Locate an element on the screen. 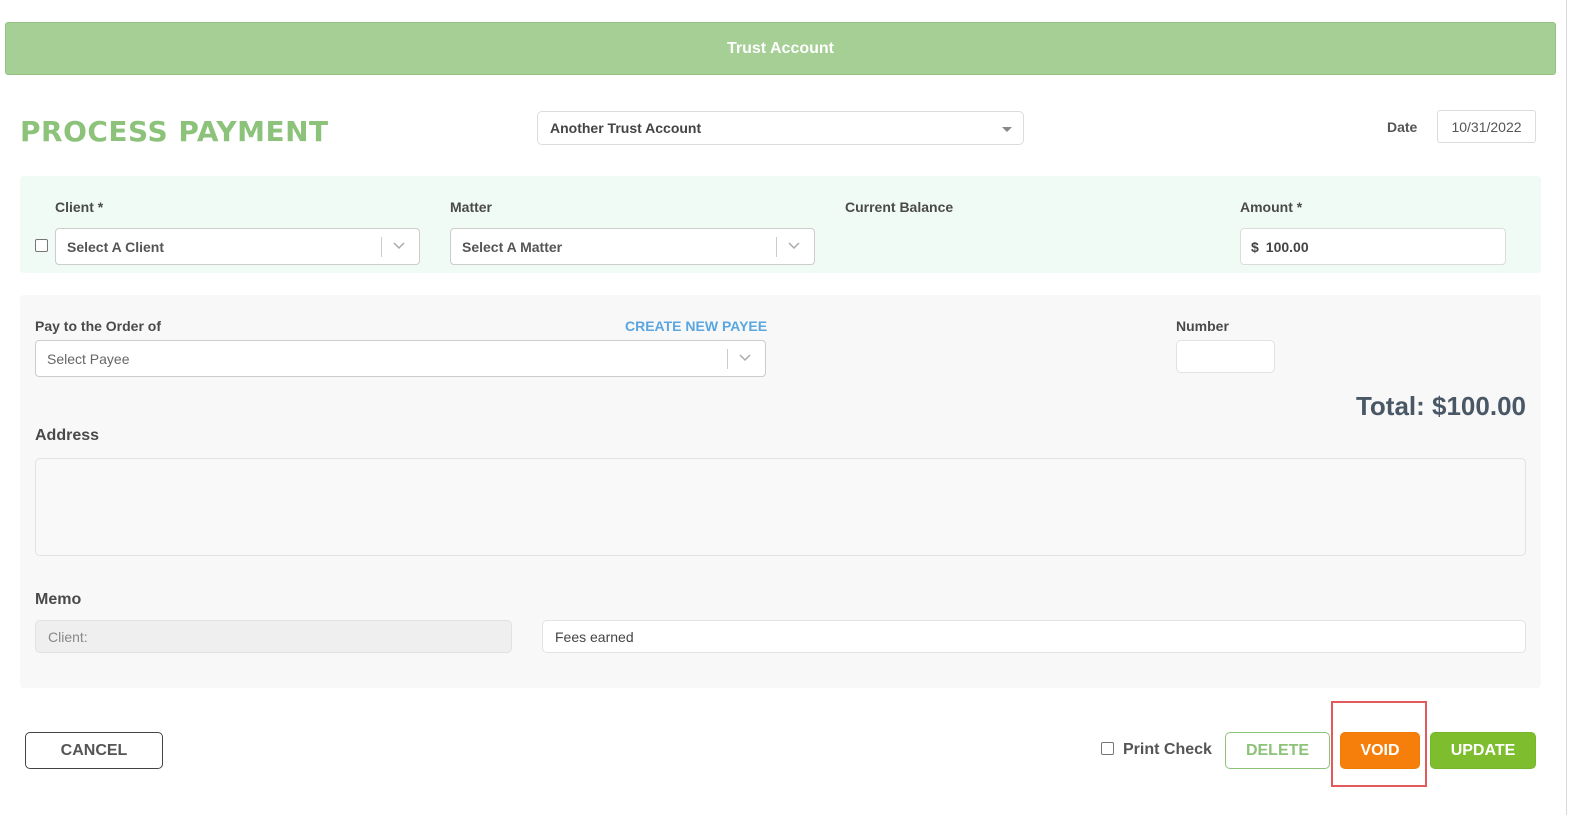  create-new-payee-link: CREATE NEW PAYEE is located at coordinates (696, 326).